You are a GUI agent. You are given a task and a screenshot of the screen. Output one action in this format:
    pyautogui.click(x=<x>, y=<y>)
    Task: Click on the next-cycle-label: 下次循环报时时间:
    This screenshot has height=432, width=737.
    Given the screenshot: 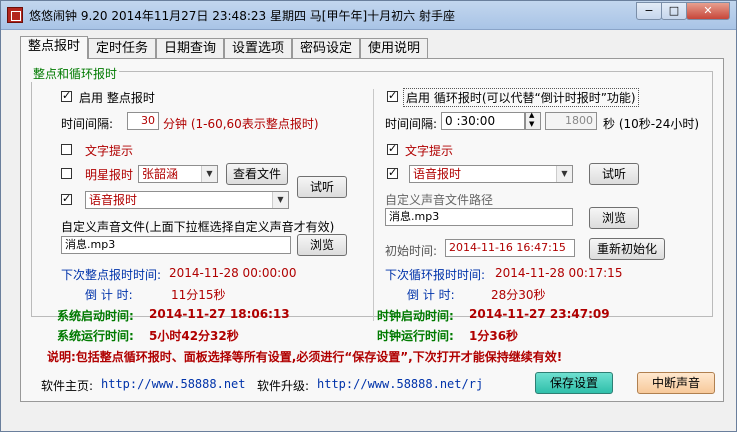 What is the action you would take?
    pyautogui.click(x=435, y=275)
    